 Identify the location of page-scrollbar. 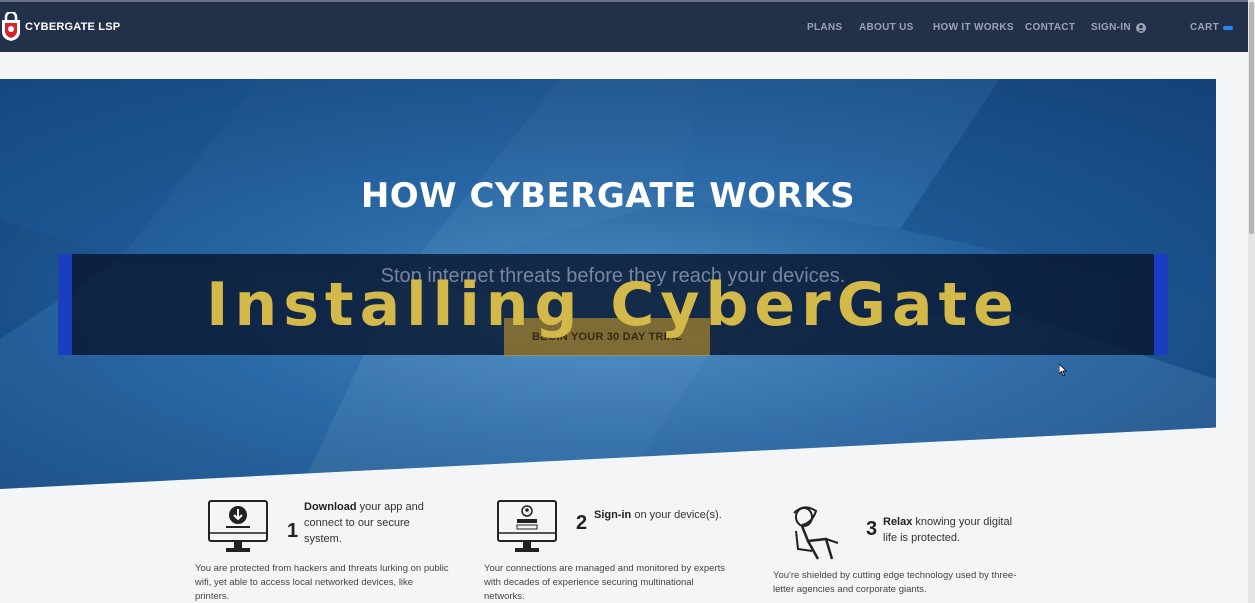
(1251, 301).